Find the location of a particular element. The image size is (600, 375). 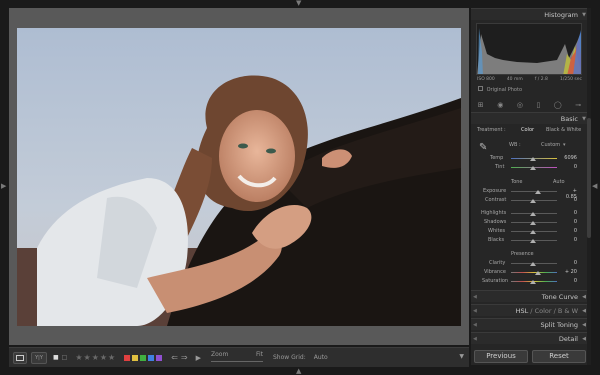

next-photo-icon: ⇒ is located at coordinates (184, 357).